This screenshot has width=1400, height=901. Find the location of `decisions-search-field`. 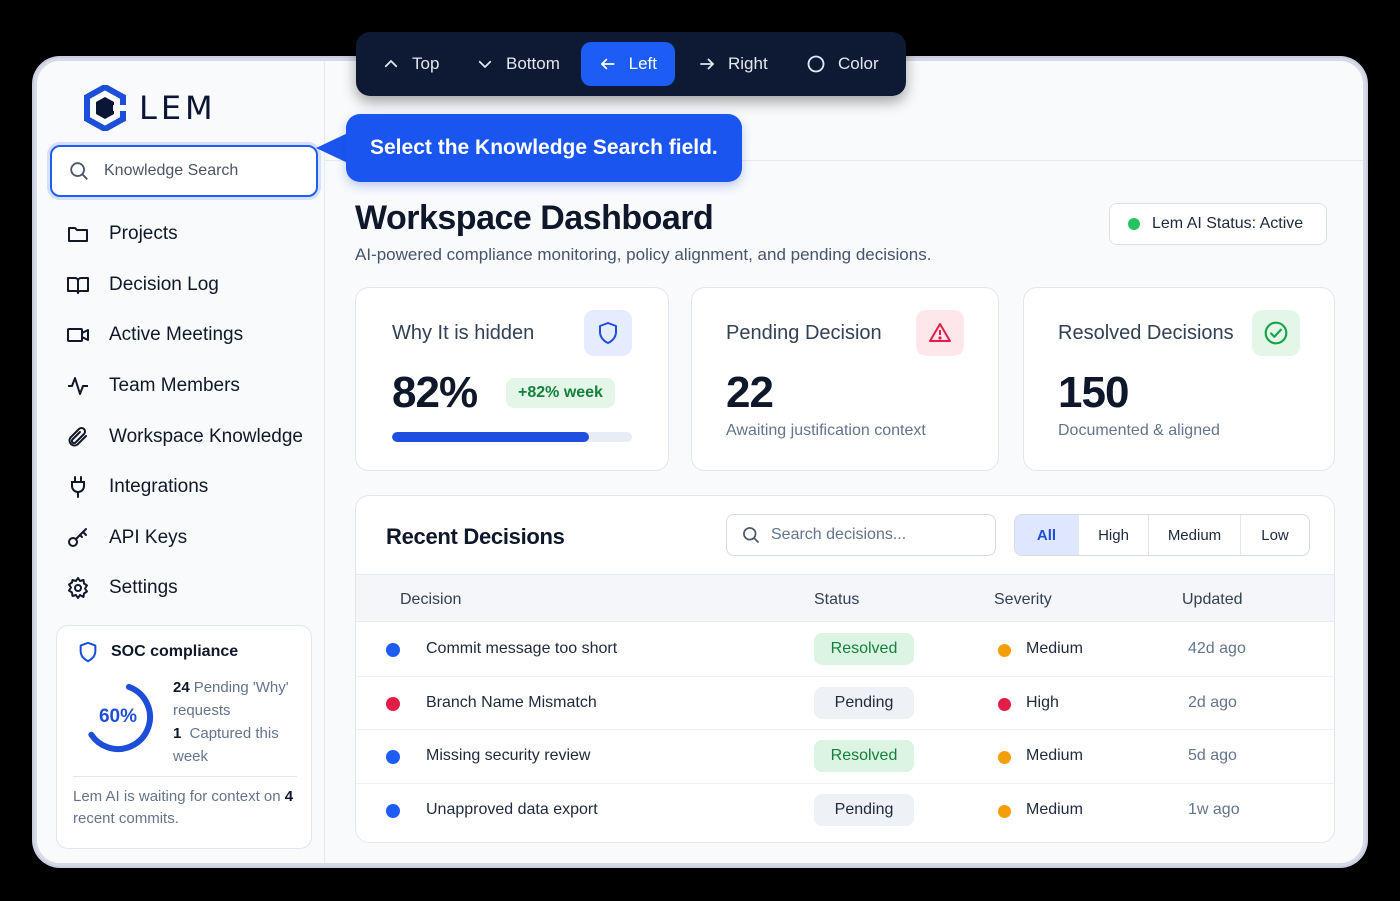

decisions-search-field is located at coordinates (861, 535).